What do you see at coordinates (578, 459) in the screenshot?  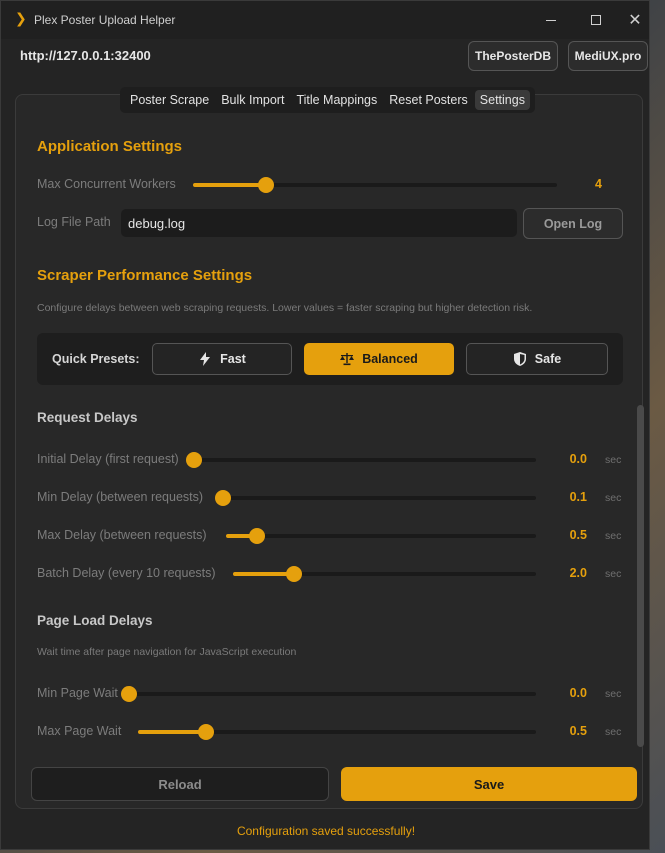 I see `initial-delay-value: 0.0` at bounding box center [578, 459].